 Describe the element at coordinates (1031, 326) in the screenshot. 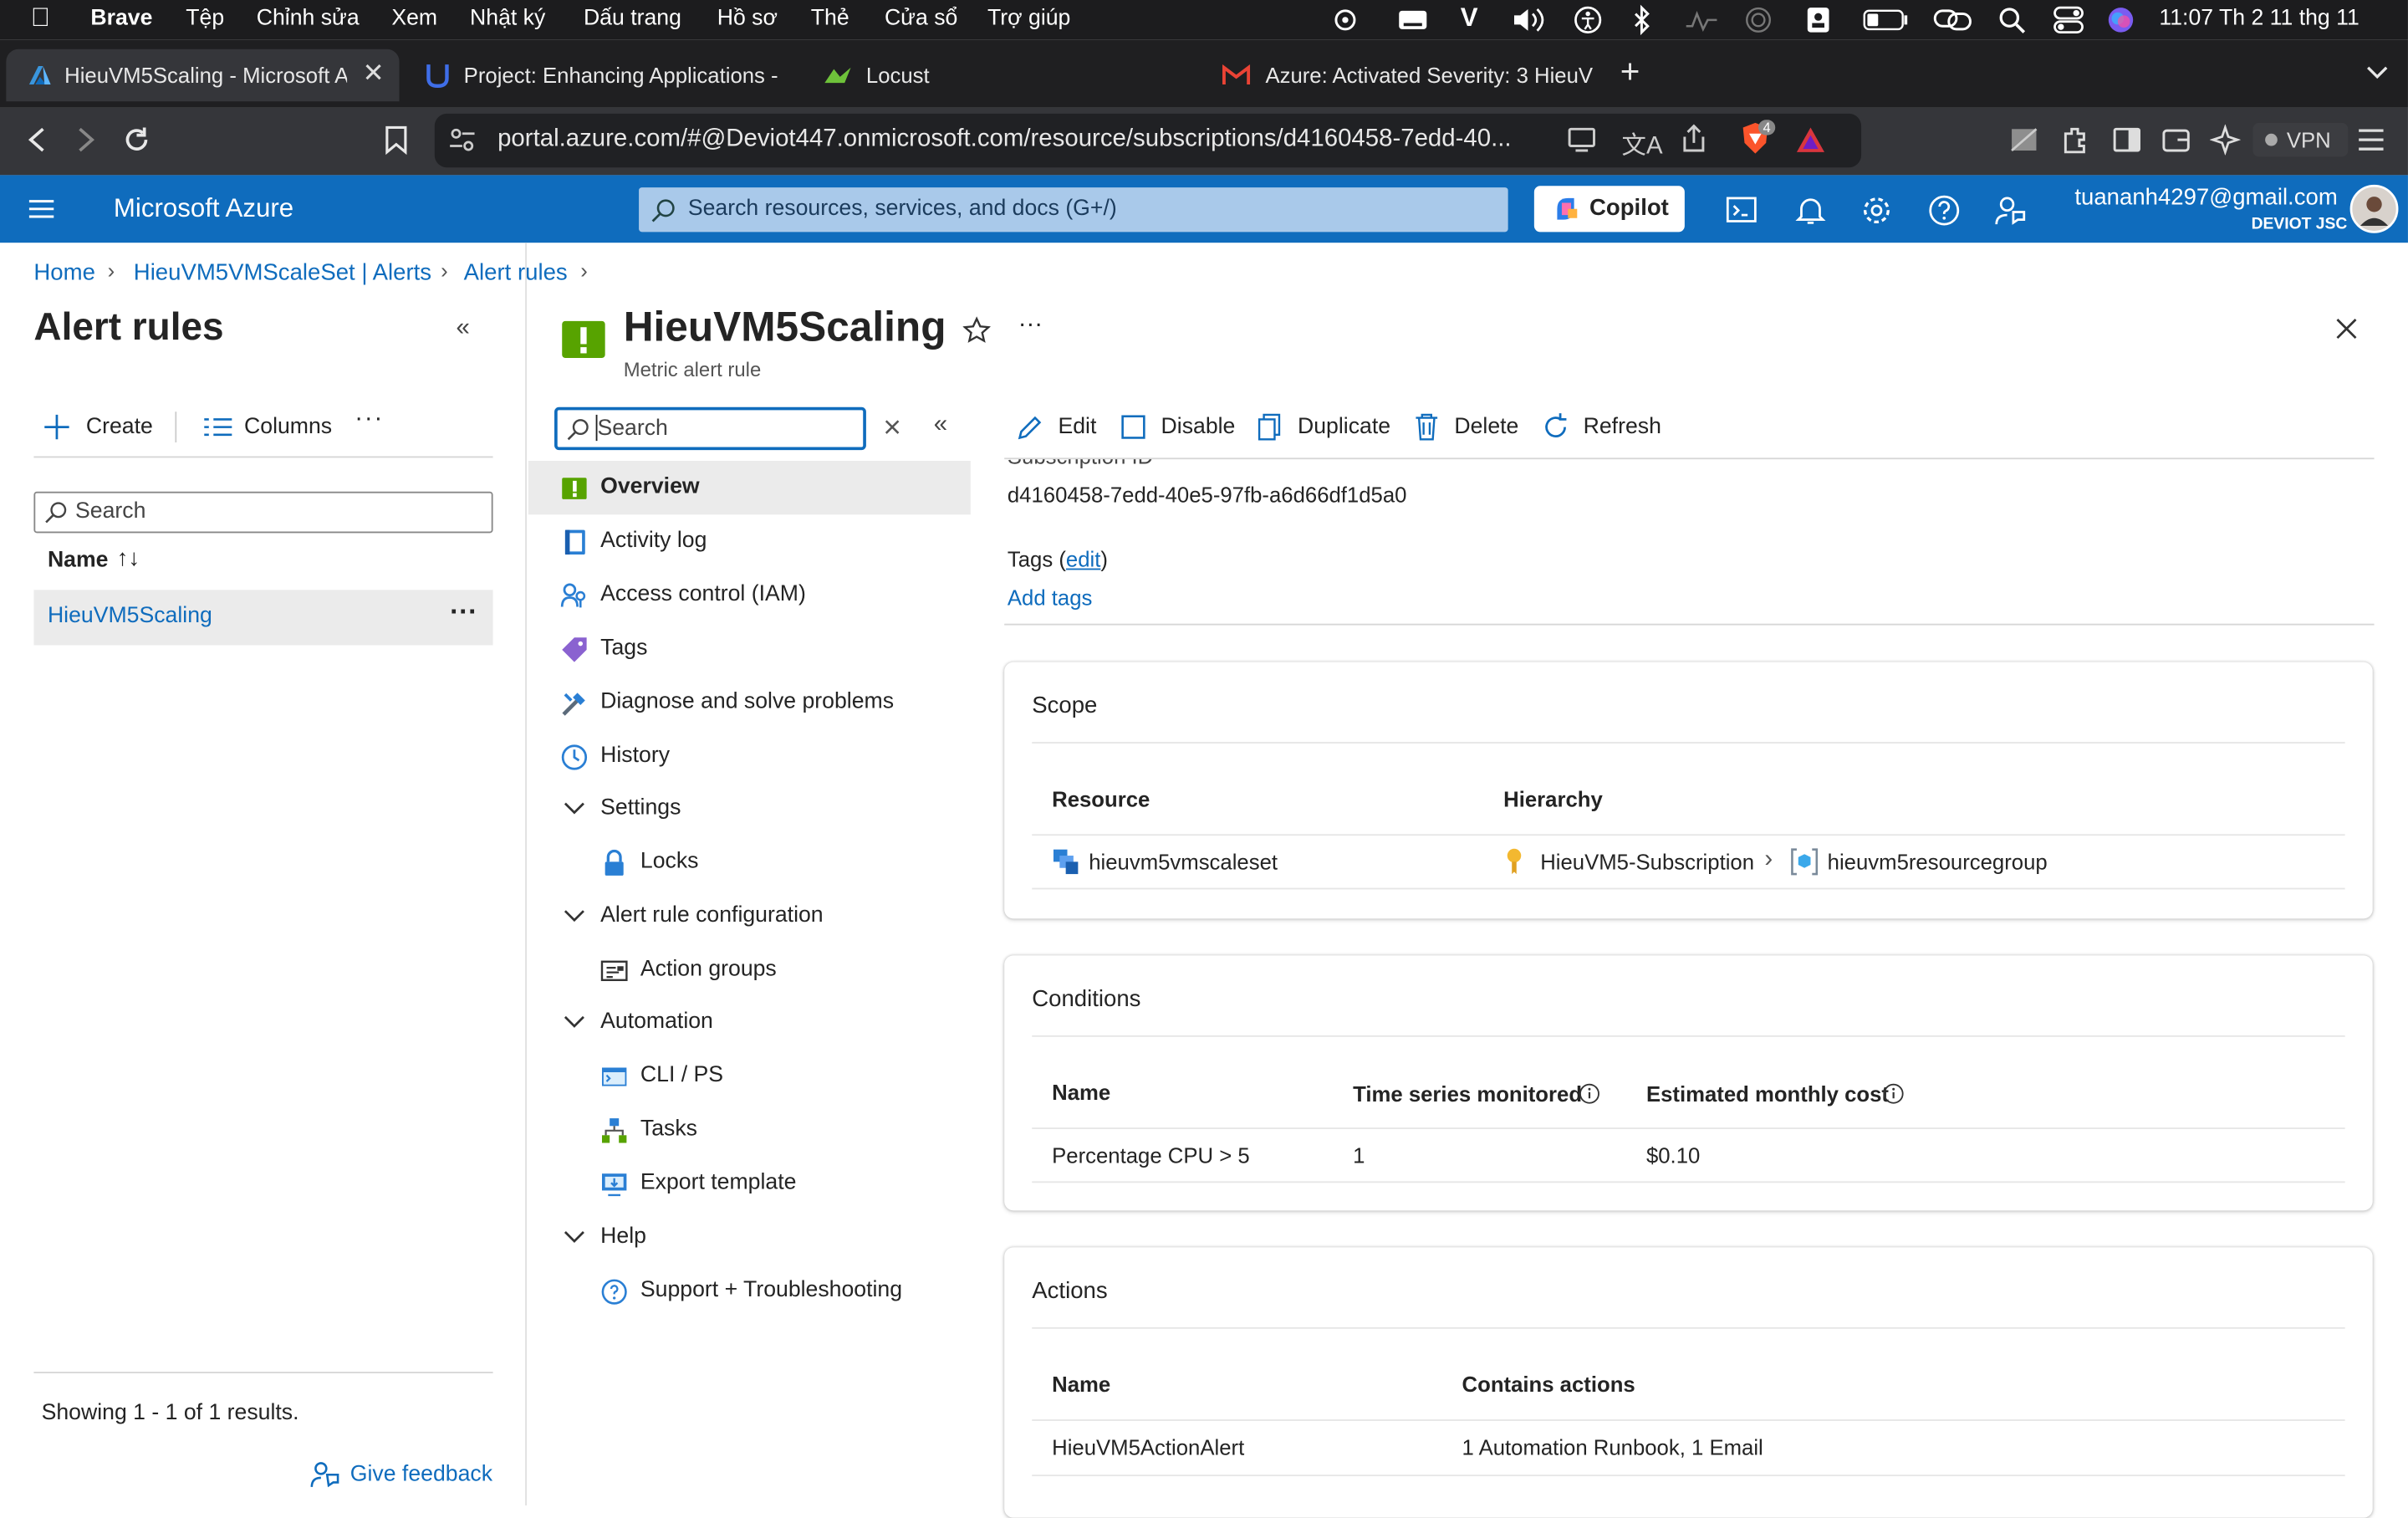

I see `resource-more-options-icon: ···` at that location.